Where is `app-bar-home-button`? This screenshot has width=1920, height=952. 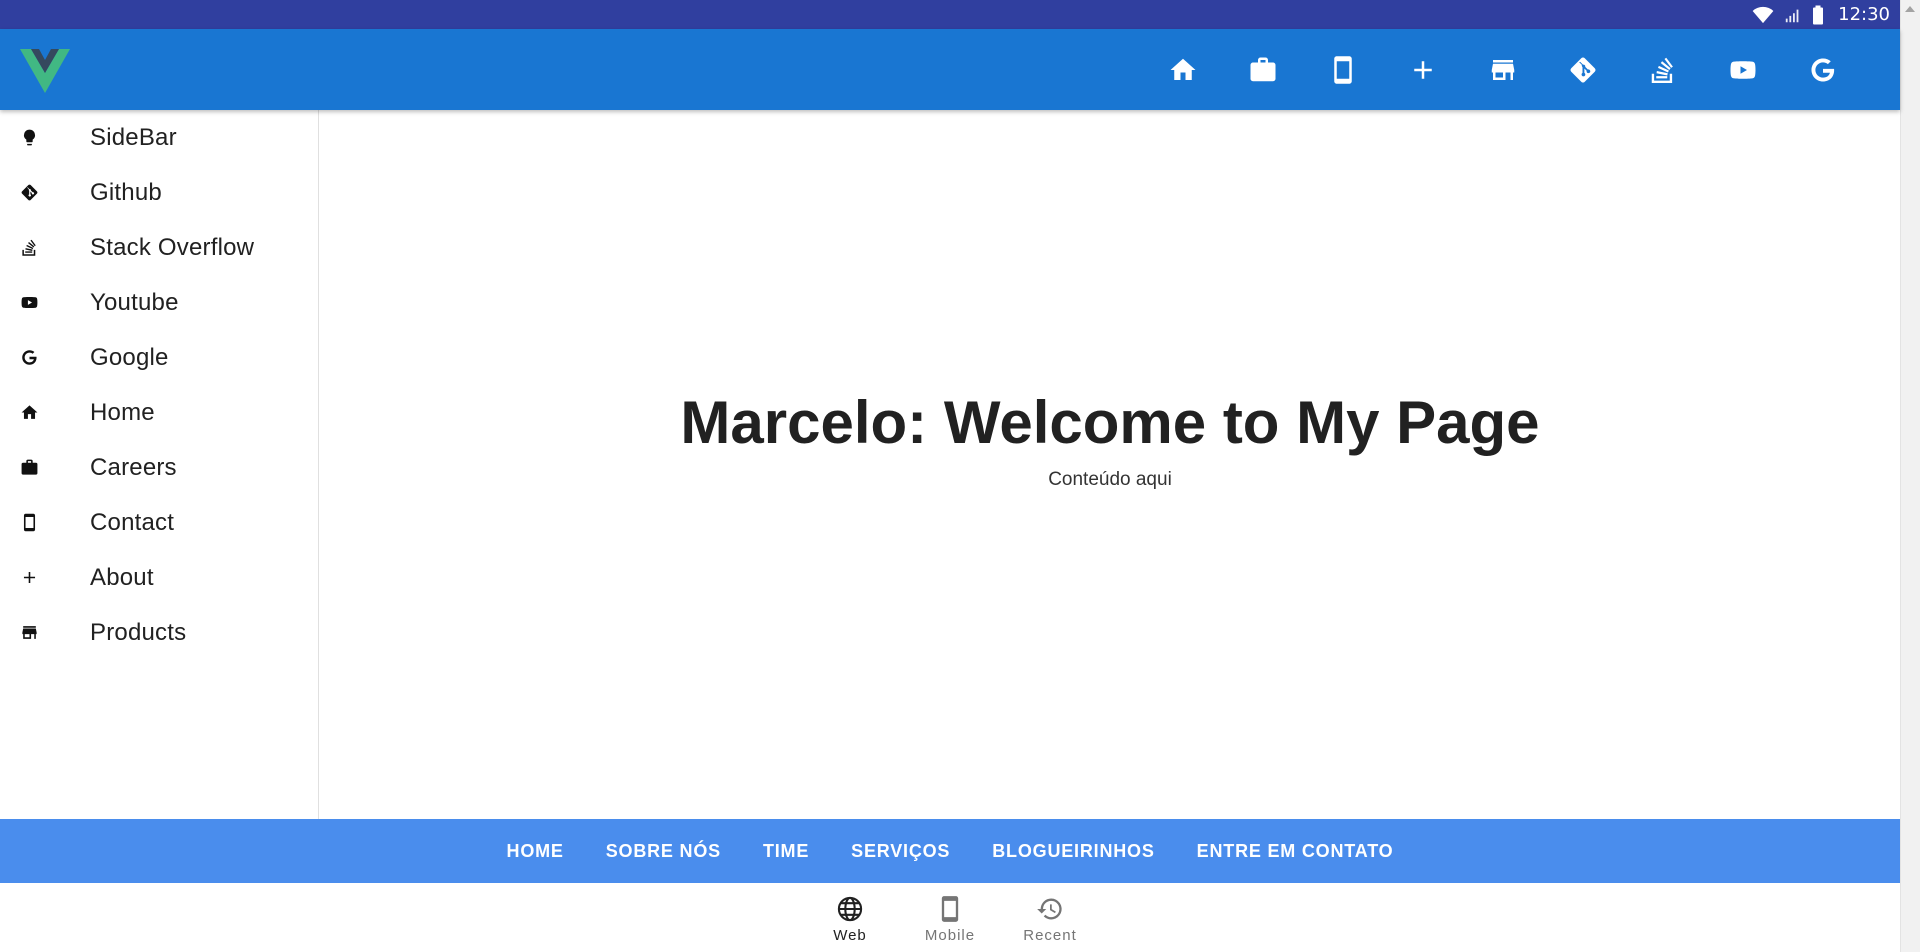
app-bar-home-button is located at coordinates (1183, 70).